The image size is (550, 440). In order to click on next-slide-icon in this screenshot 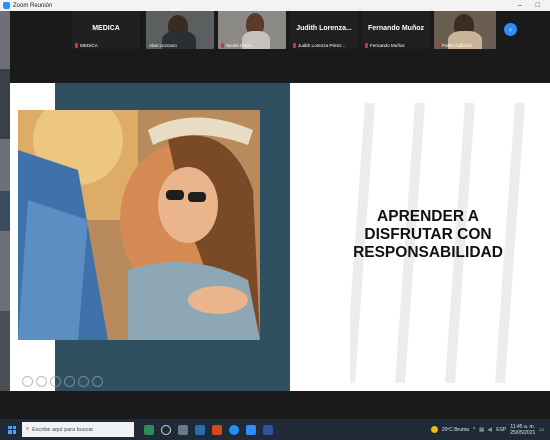, I will do `click(41, 381)`.